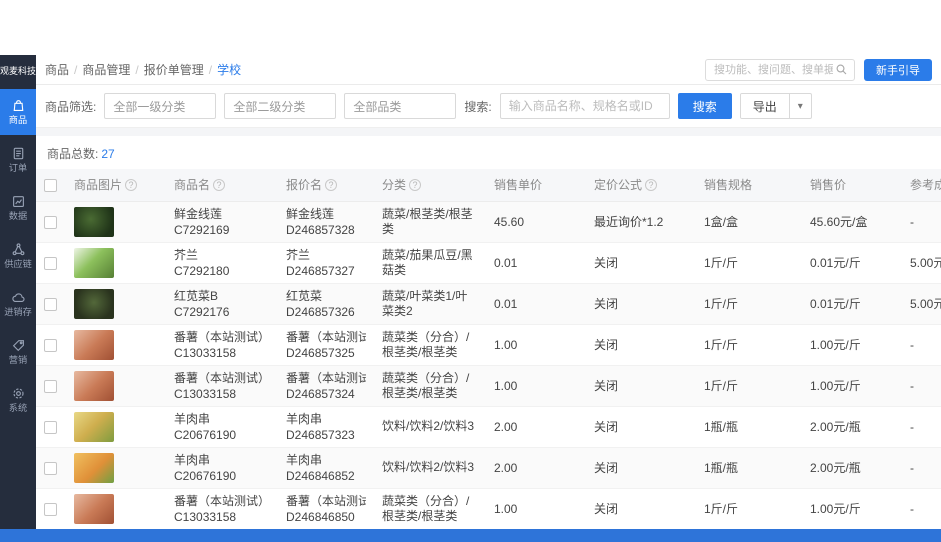 The image size is (941, 542). What do you see at coordinates (852, 263) in the screenshot?
I see `sale-price: 0.01元/斤` at bounding box center [852, 263].